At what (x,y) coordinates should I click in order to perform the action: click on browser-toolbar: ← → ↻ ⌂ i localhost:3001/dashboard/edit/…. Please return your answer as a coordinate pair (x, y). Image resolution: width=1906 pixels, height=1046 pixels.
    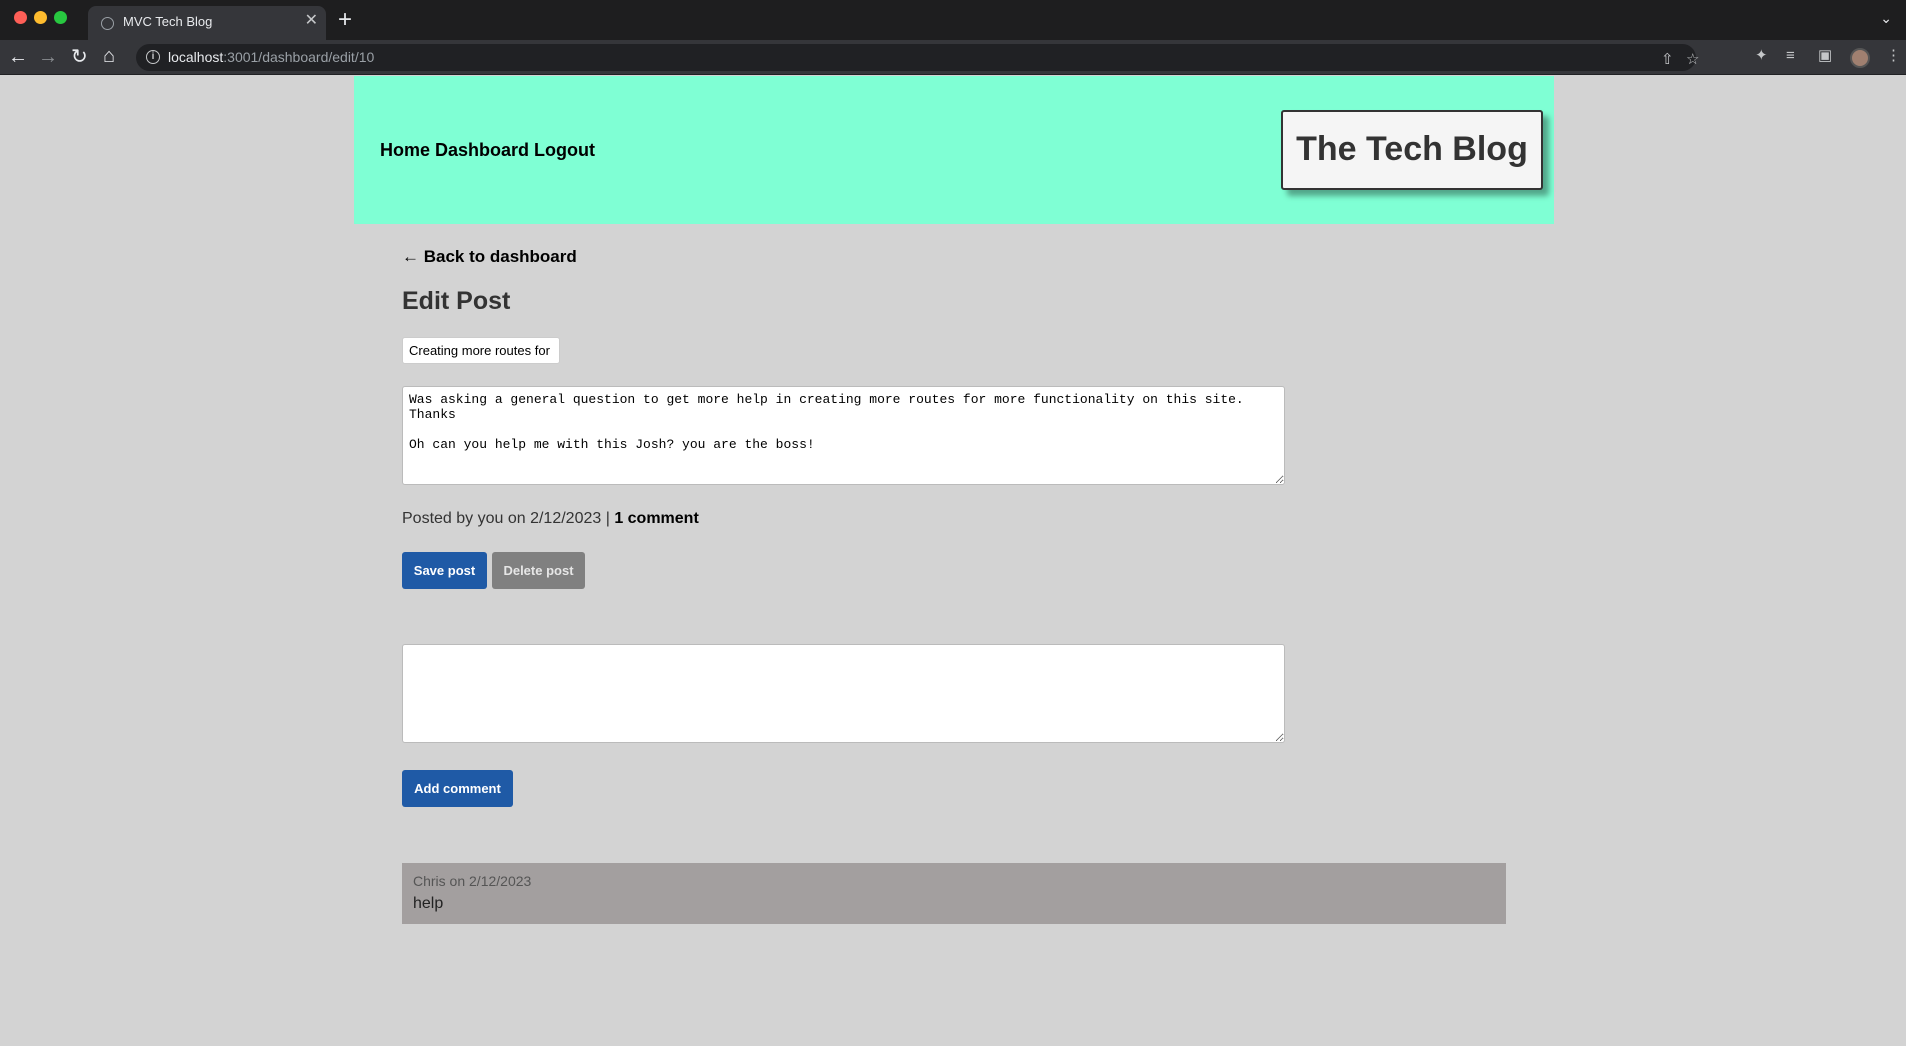
    Looking at the image, I should click on (953, 57).